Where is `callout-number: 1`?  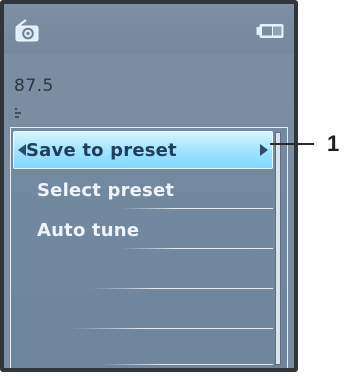 callout-number: 1 is located at coordinates (333, 143).